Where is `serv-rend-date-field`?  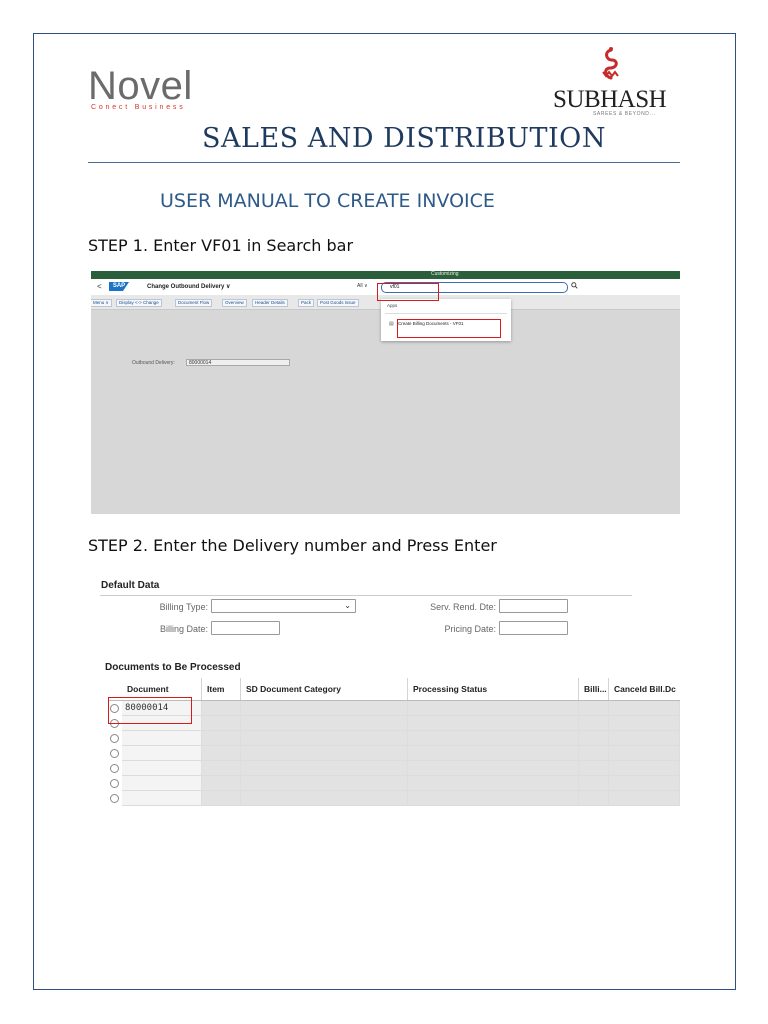 serv-rend-date-field is located at coordinates (533, 606).